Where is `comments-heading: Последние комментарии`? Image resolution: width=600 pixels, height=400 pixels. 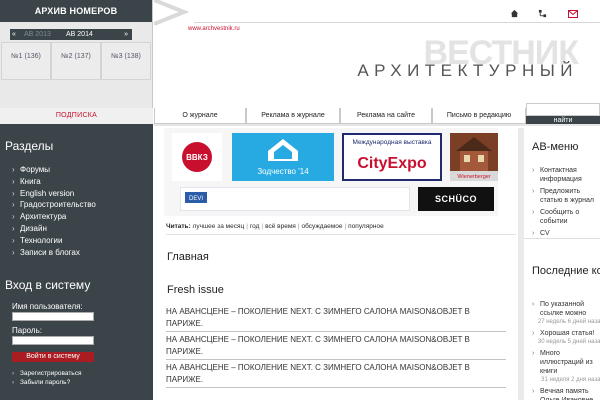 comments-heading: Последние комментарии is located at coordinates (566, 271).